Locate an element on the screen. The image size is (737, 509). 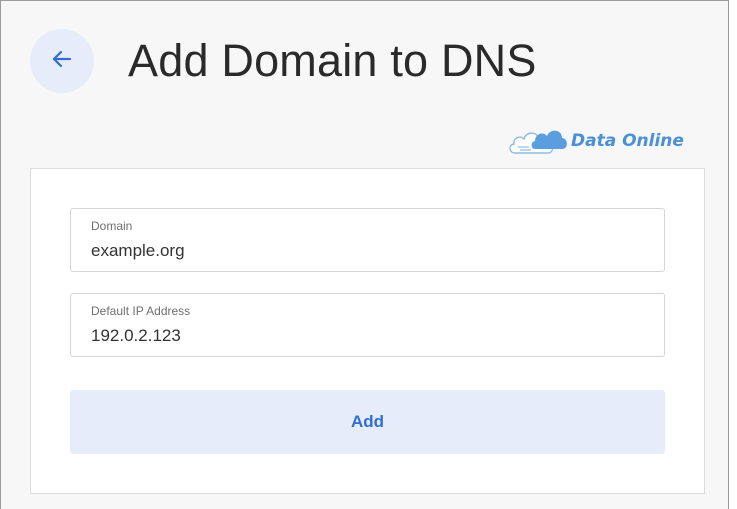
ip-address-label: Default IP Address is located at coordinates (141, 311).